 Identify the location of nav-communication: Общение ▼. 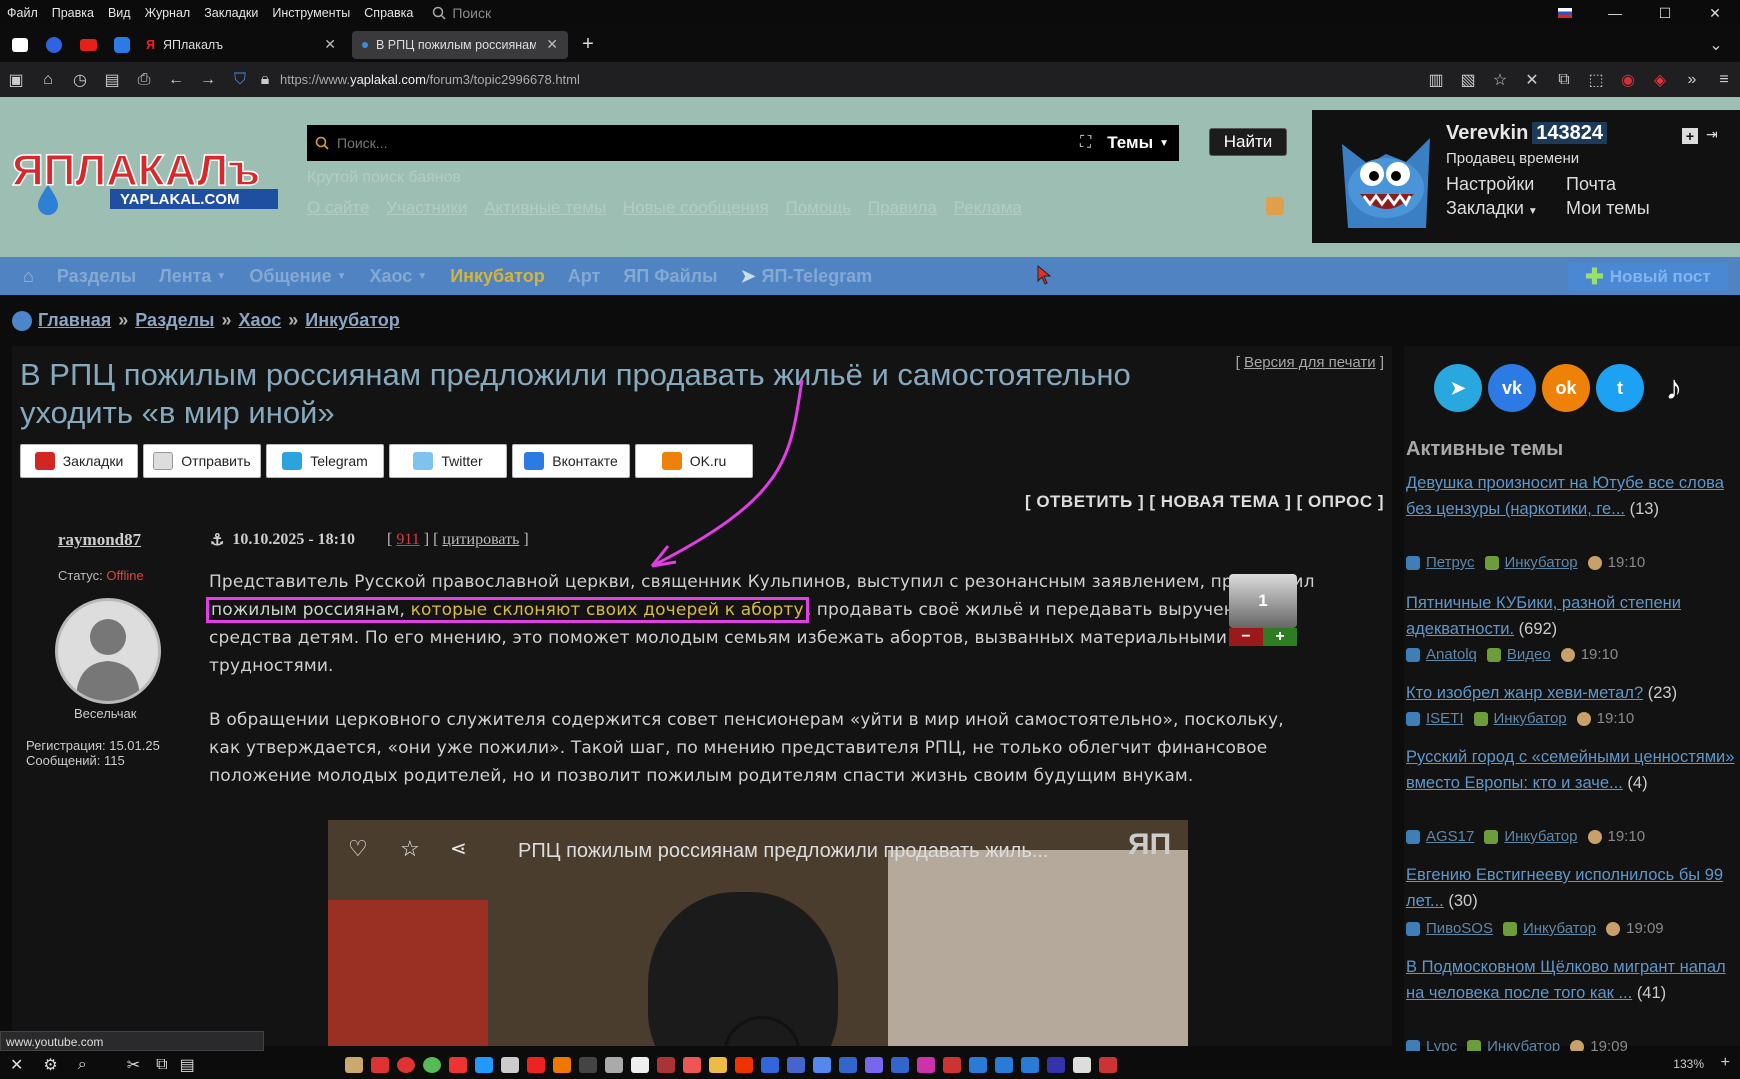
(297, 276).